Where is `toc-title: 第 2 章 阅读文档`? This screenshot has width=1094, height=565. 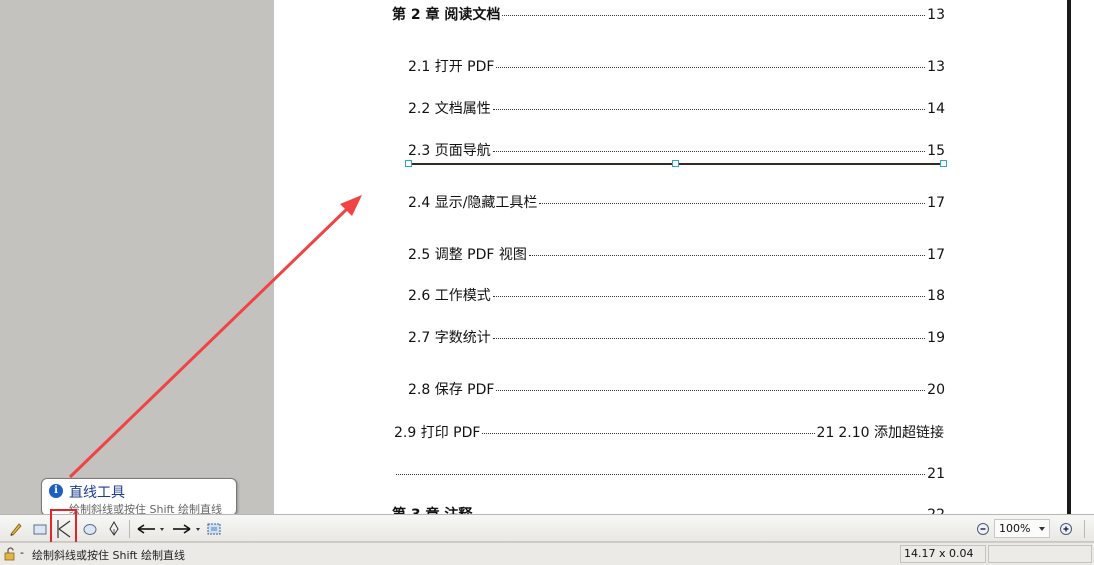
toc-title: 第 2 章 阅读文档 is located at coordinates (446, 15).